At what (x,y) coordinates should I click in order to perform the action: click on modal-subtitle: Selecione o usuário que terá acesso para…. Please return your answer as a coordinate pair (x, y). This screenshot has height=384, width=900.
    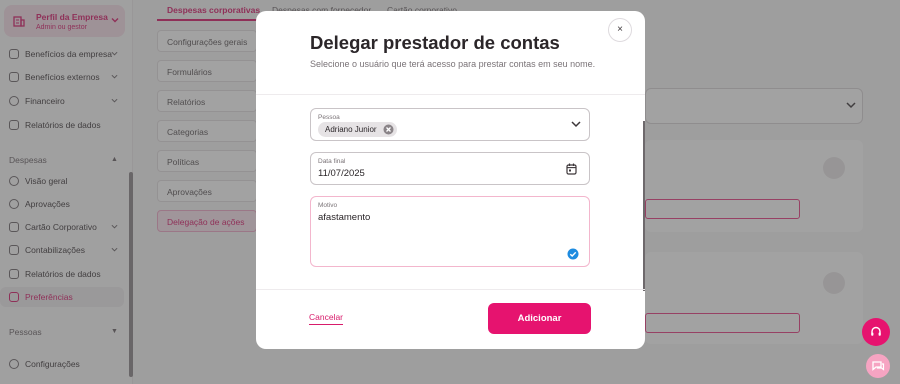
    Looking at the image, I should click on (453, 64).